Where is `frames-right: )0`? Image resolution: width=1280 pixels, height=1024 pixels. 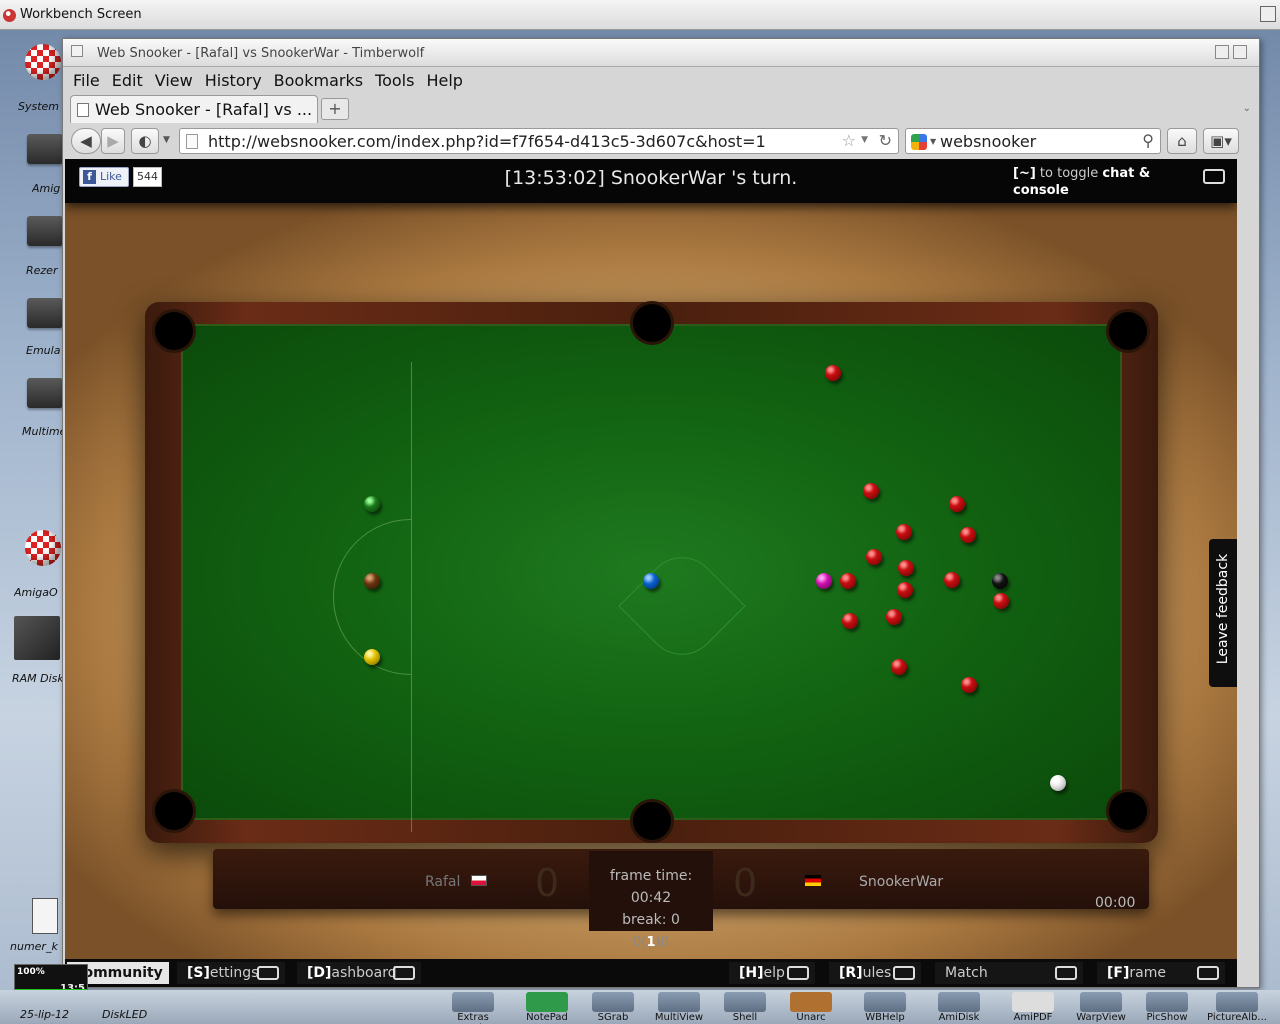 frames-right: )0 is located at coordinates (662, 942).